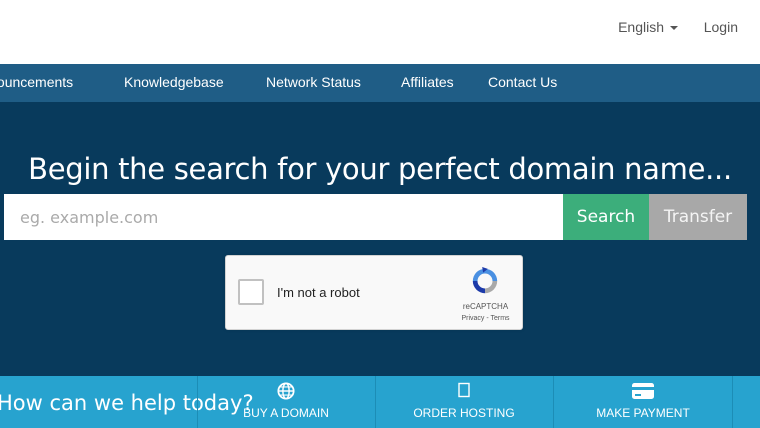 The width and height of the screenshot is (760, 428). Describe the element at coordinates (721, 27) in the screenshot. I see `login-link: Login` at that location.